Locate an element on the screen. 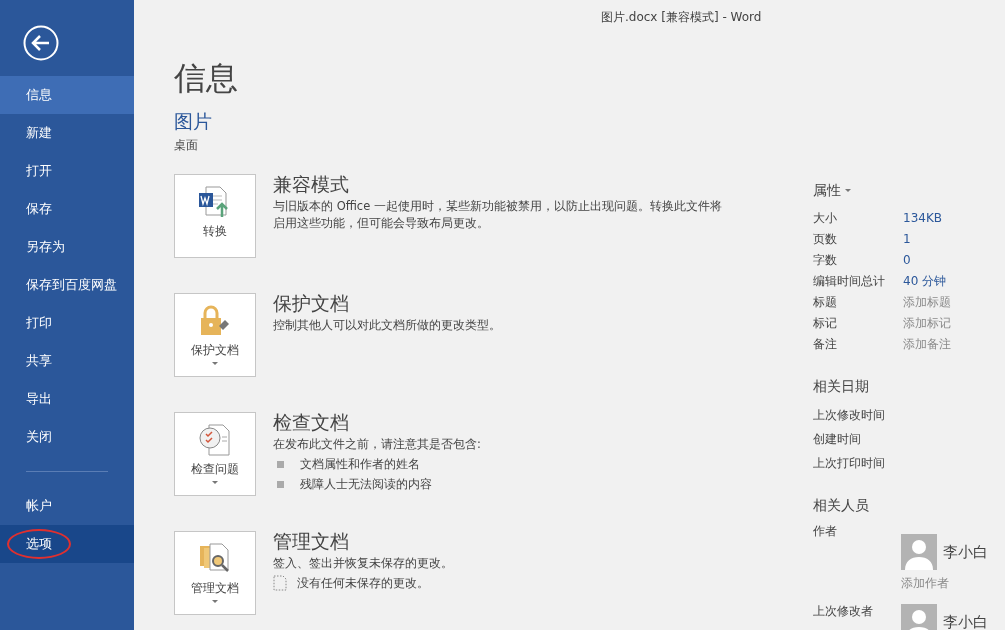 The image size is (1005, 630). people-label: 作者 is located at coordinates (825, 531).